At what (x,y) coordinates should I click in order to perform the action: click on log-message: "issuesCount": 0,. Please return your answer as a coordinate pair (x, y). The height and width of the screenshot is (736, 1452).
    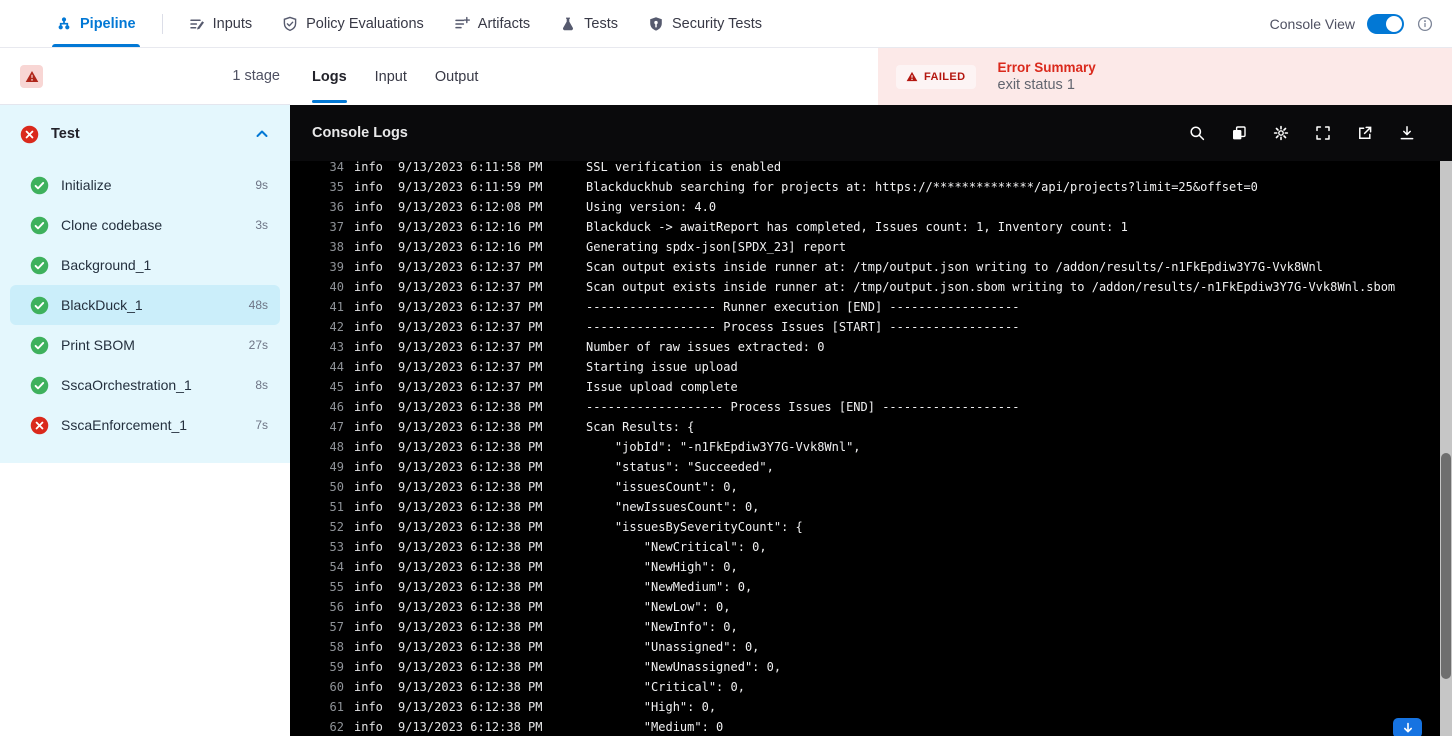
    Looking at the image, I should click on (662, 487).